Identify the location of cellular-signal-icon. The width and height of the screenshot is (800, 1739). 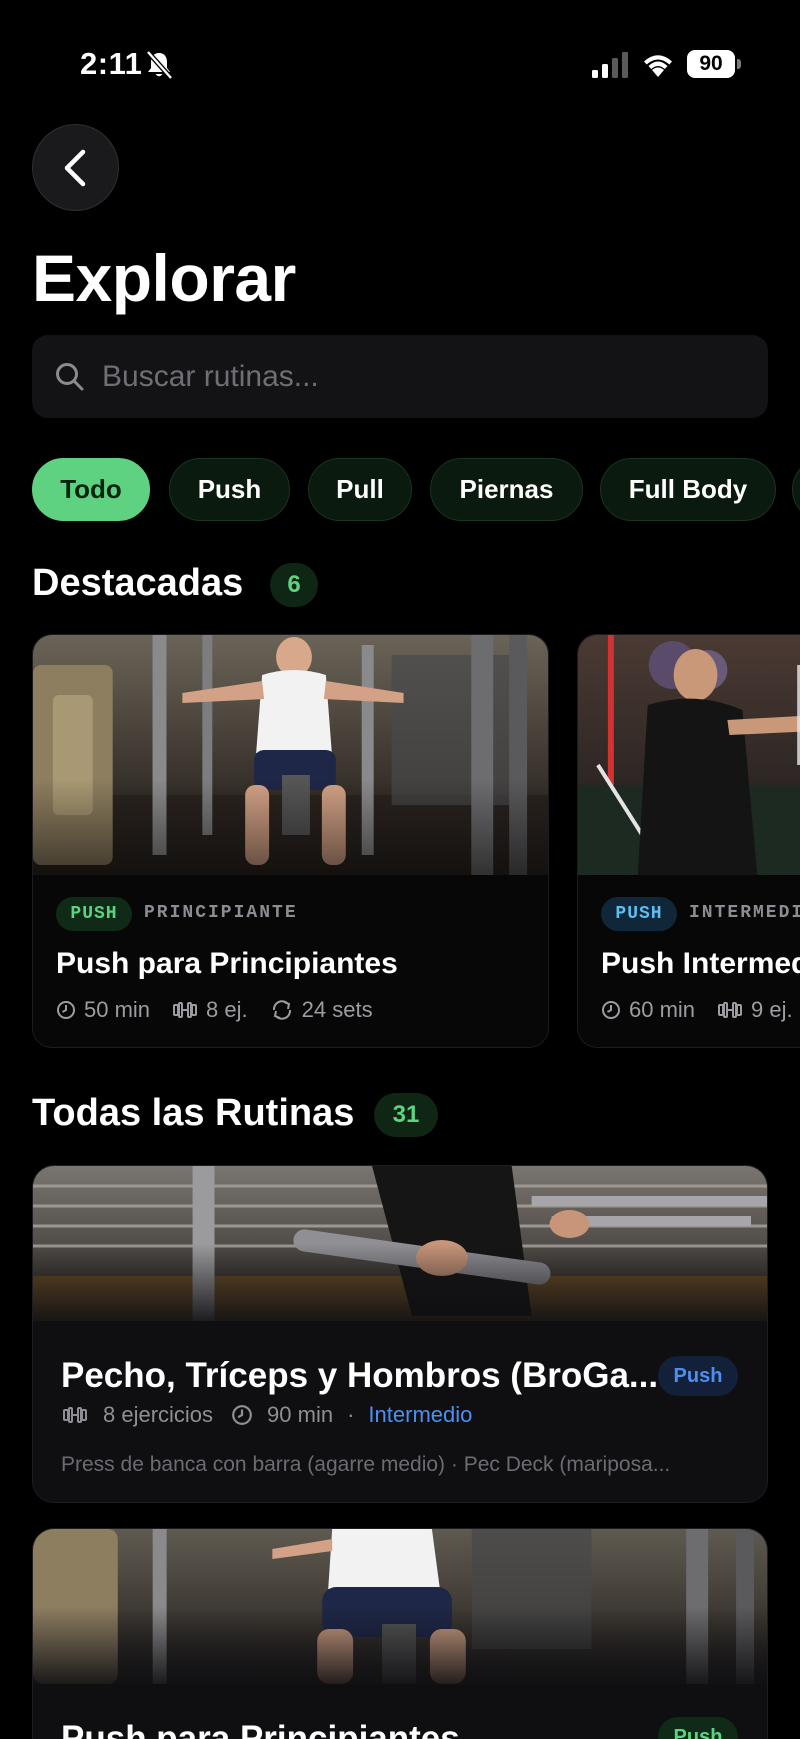
(610, 65).